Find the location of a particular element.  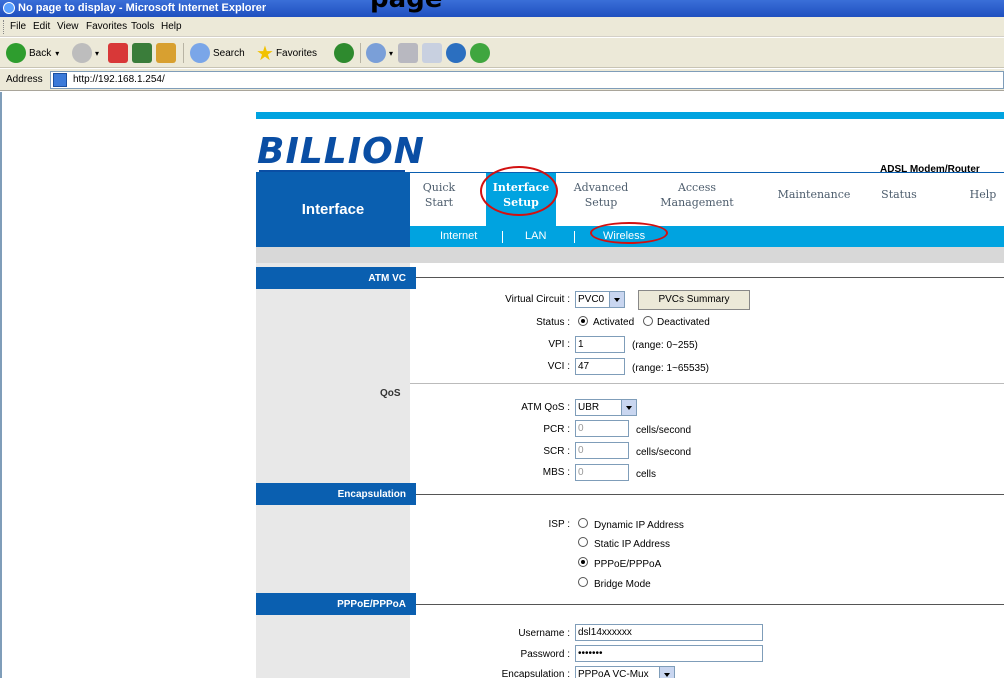

status-deactivated-radio is located at coordinates (648, 321).